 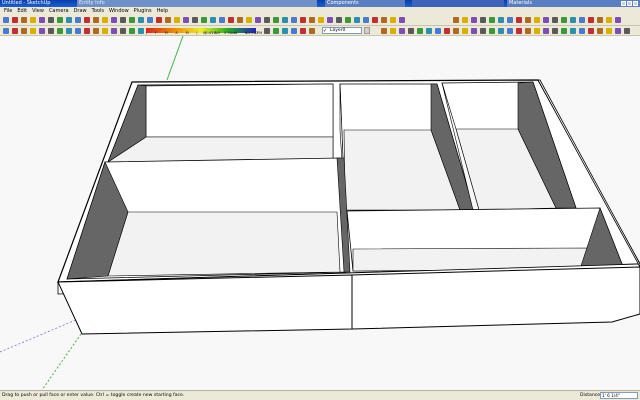 I want to click on previous-tool-icon, so click(x=564, y=20).